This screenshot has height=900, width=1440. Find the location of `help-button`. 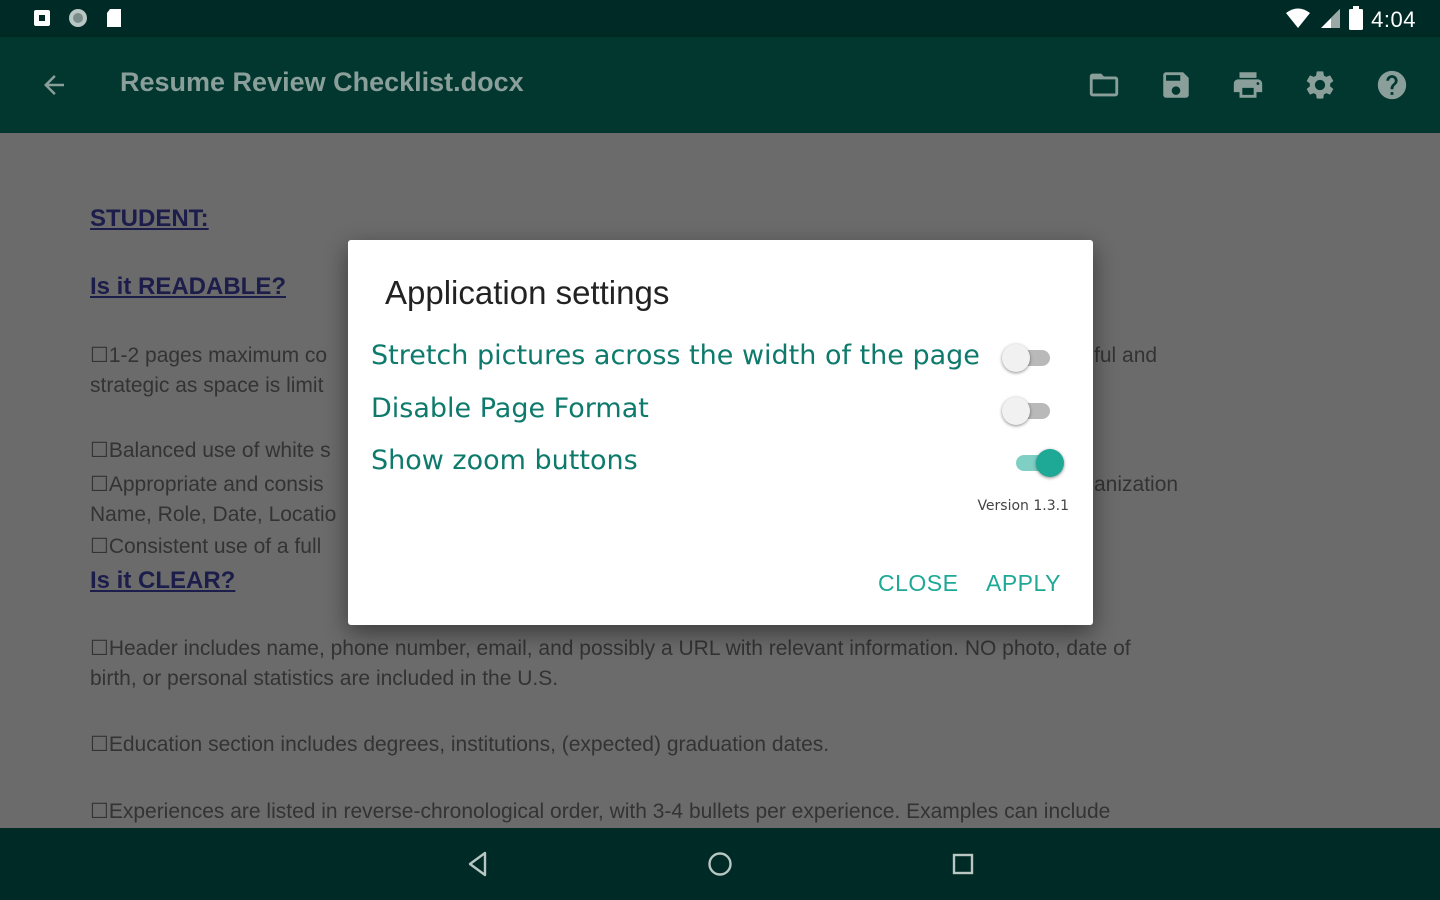

help-button is located at coordinates (1392, 85).